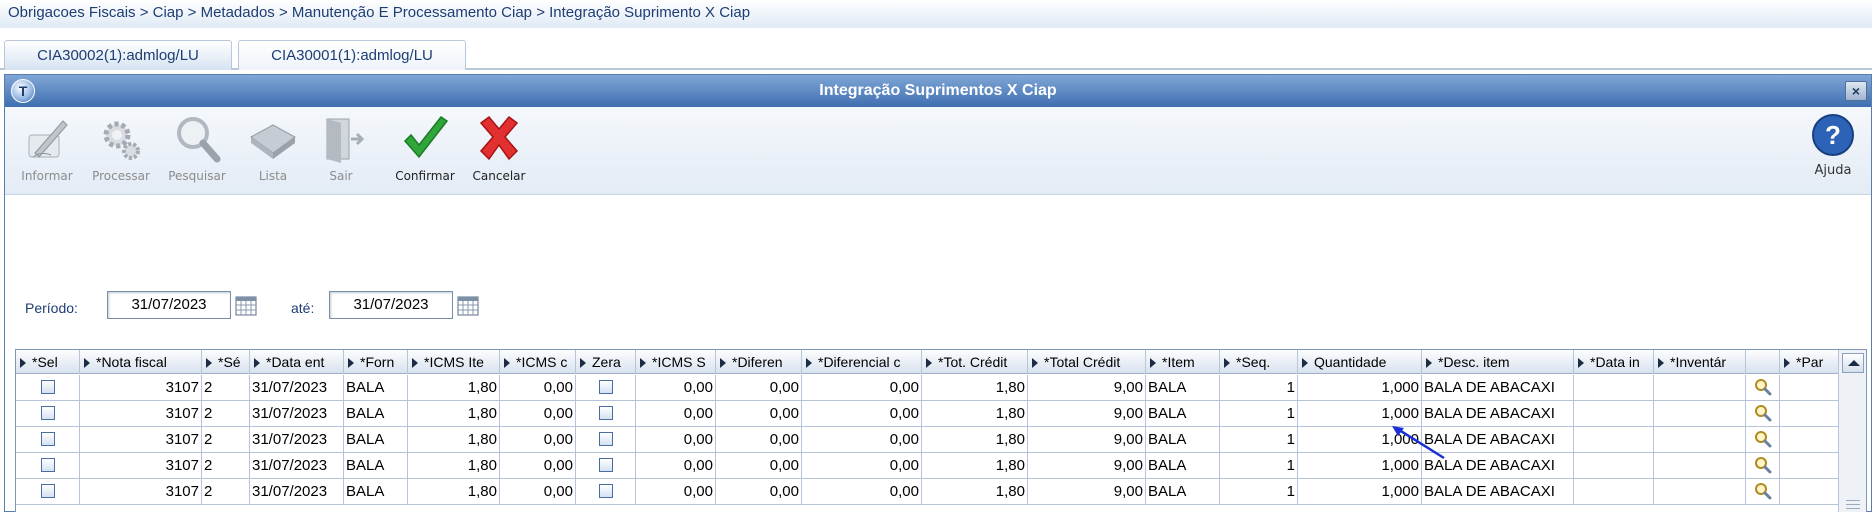 This screenshot has height=512, width=1872. Describe the element at coordinates (862, 362) in the screenshot. I see `column-header-diferencial-c: *Diferencial c` at that location.